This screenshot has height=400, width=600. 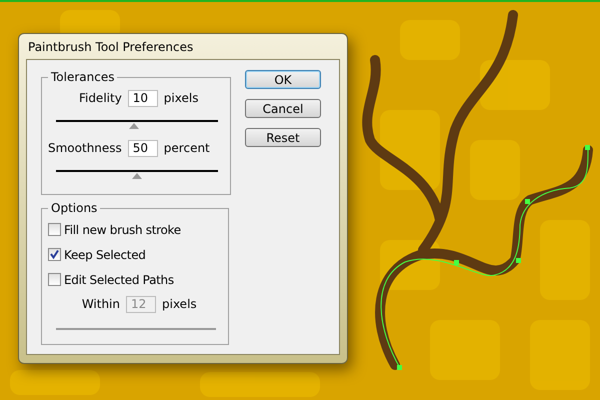 I want to click on checkbox-label: Fill new brush stroke, so click(x=122, y=229).